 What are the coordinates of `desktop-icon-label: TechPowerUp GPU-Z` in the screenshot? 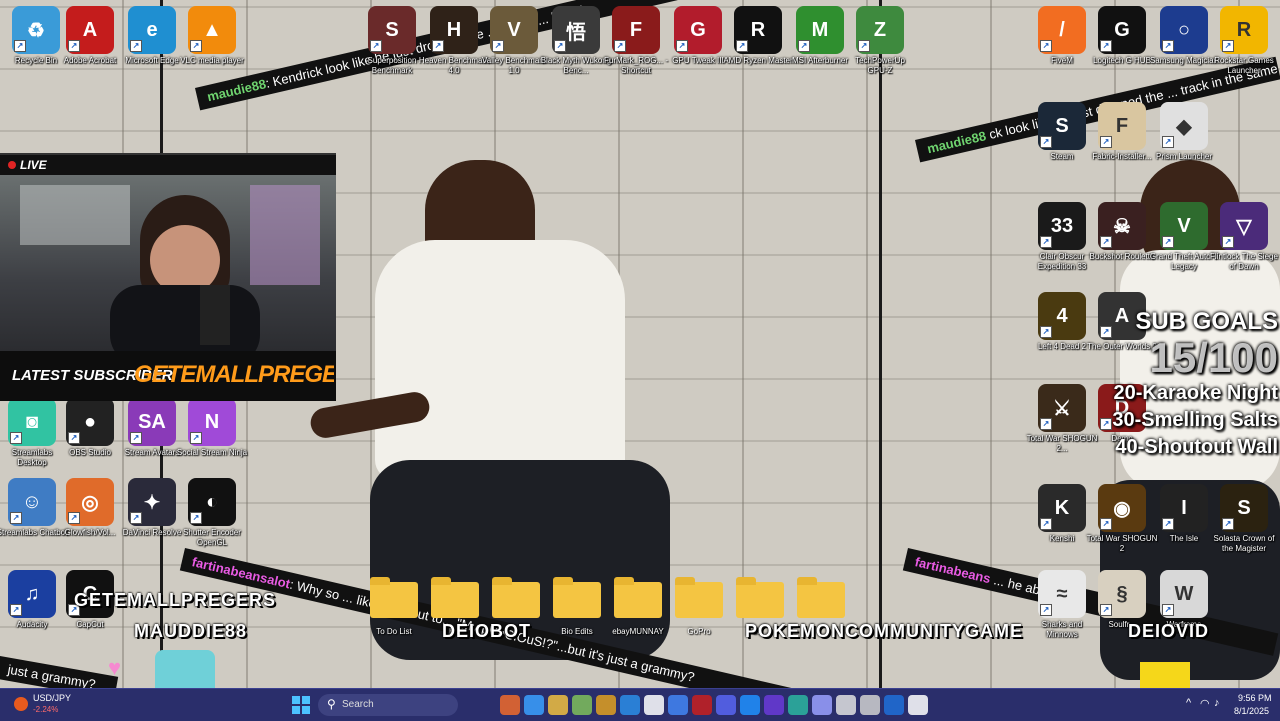 It's located at (880, 65).